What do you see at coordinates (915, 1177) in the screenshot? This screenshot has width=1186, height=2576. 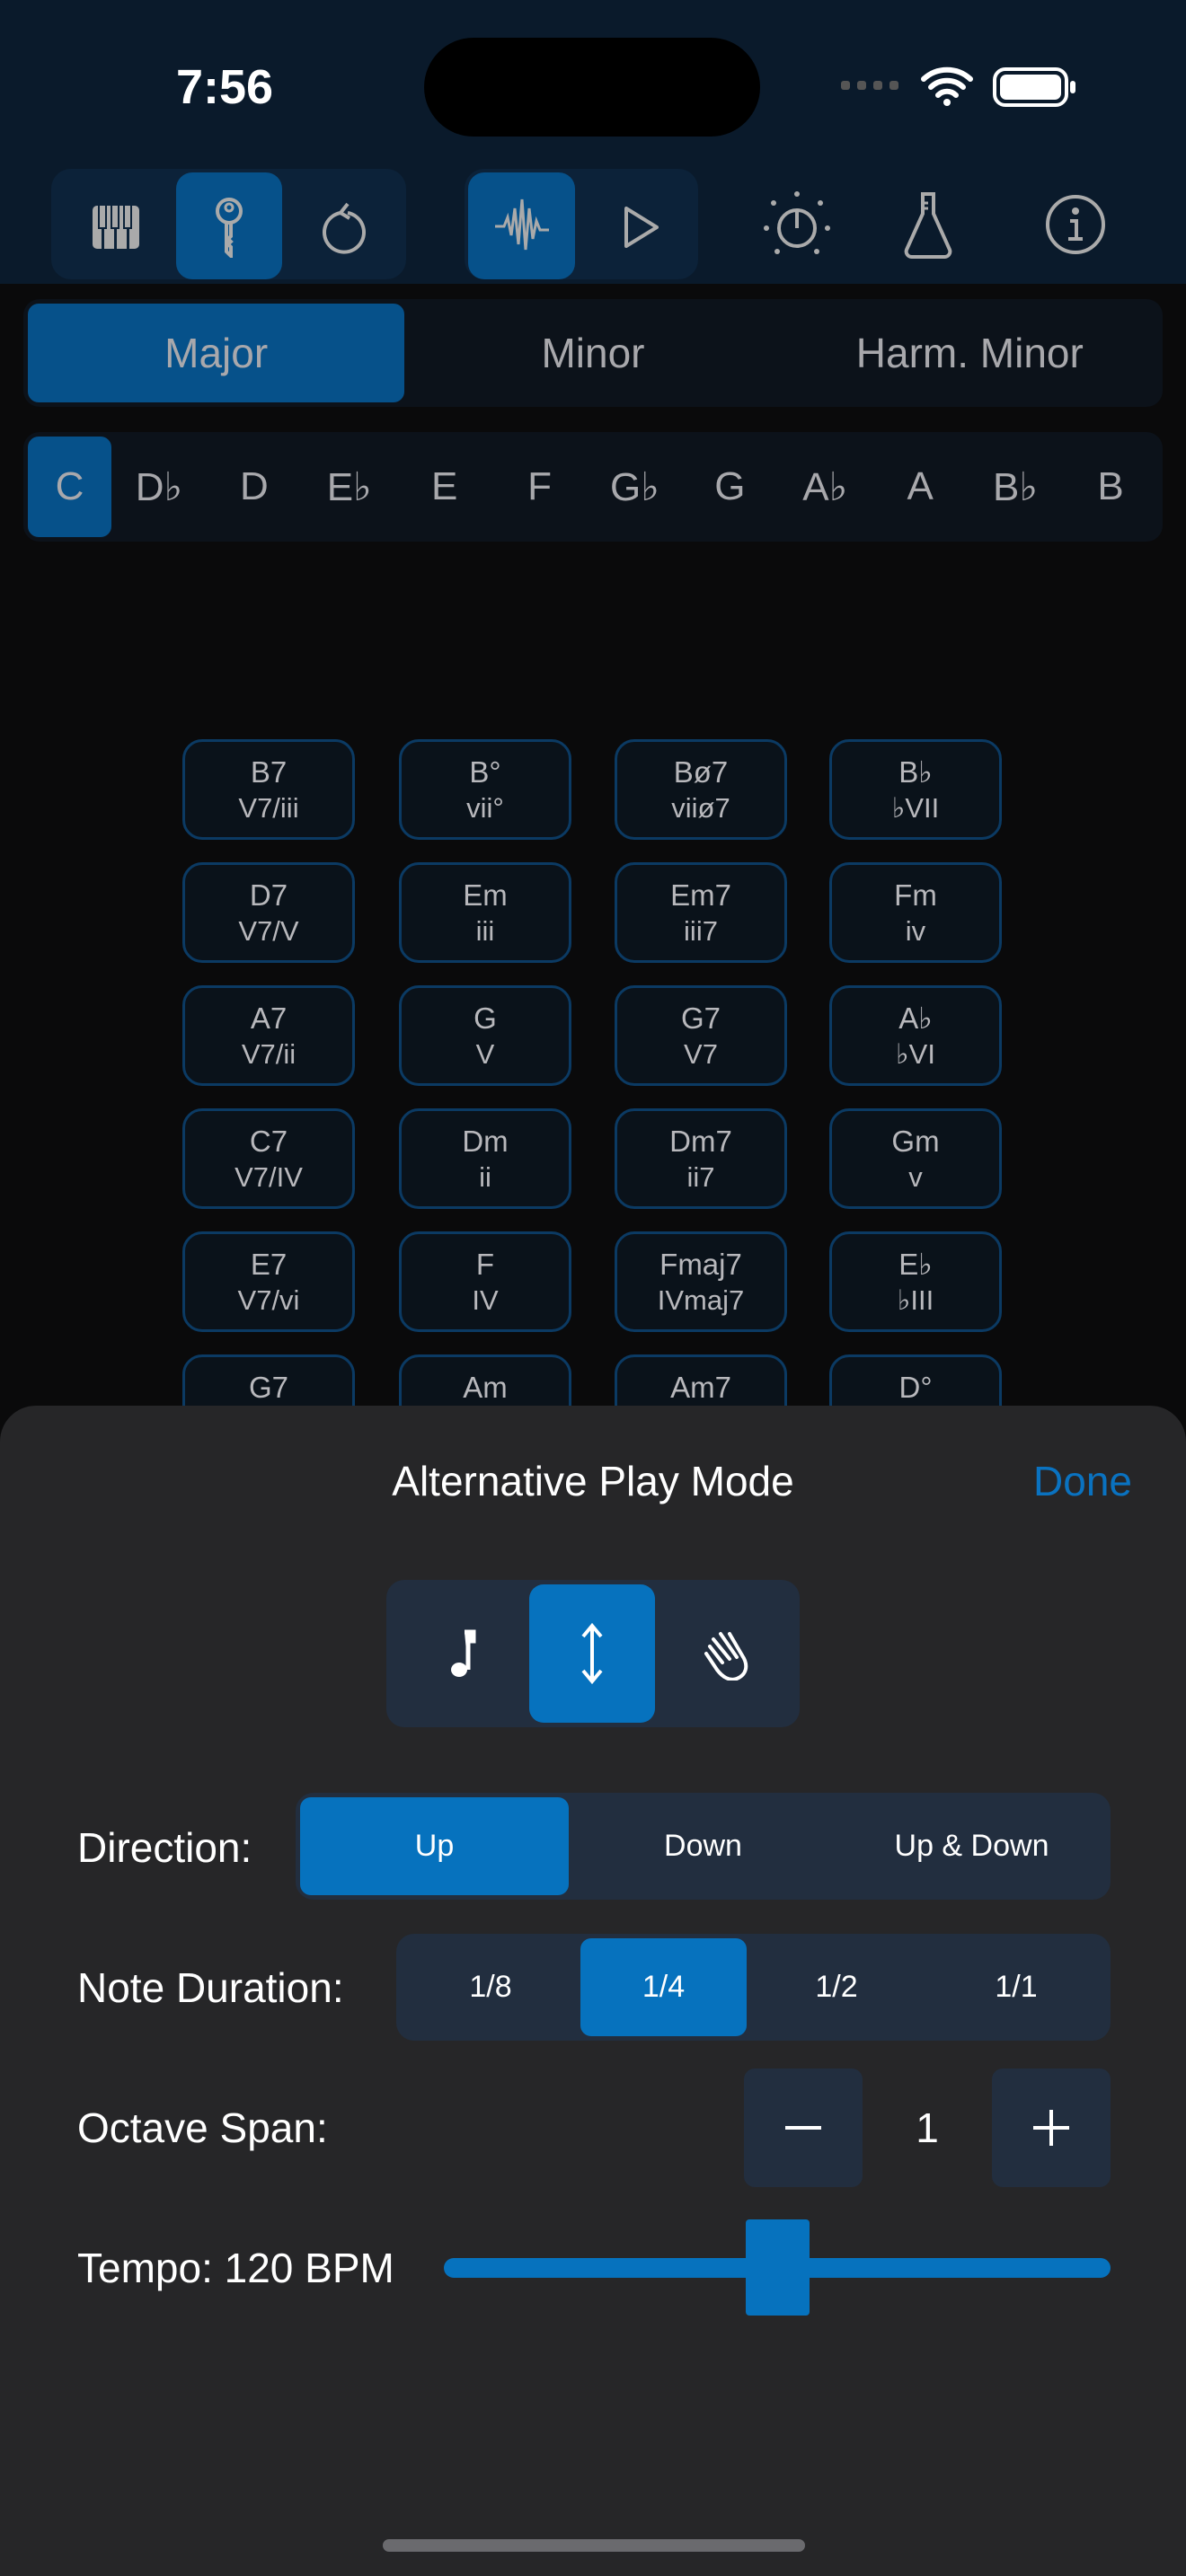 I see `chord-roman: v` at bounding box center [915, 1177].